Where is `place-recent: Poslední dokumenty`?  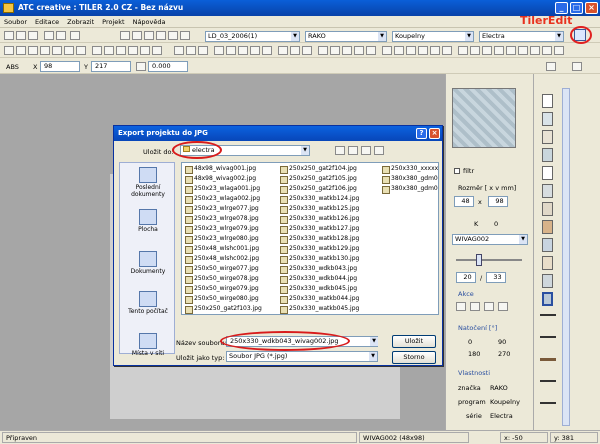 place-recent: Poslední dokumenty is located at coordinates (148, 182).